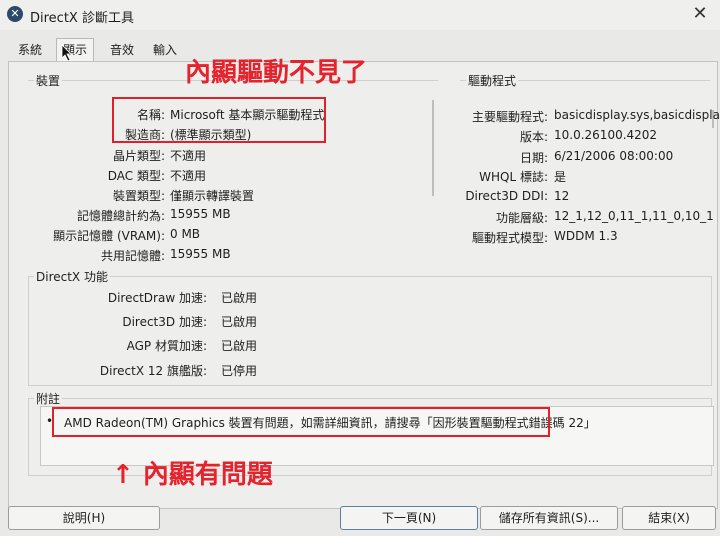  Describe the element at coordinates (562, 196) in the screenshot. I see `driver-value-d3d-ddi: 12` at that location.